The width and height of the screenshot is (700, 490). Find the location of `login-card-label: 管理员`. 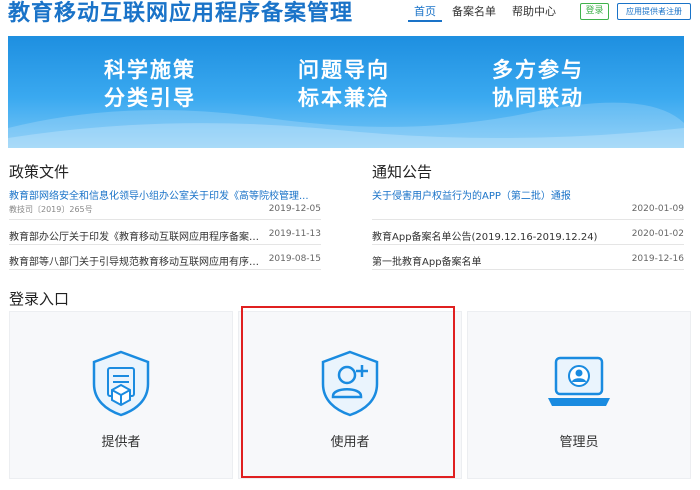

login-card-label: 管理员 is located at coordinates (579, 442).